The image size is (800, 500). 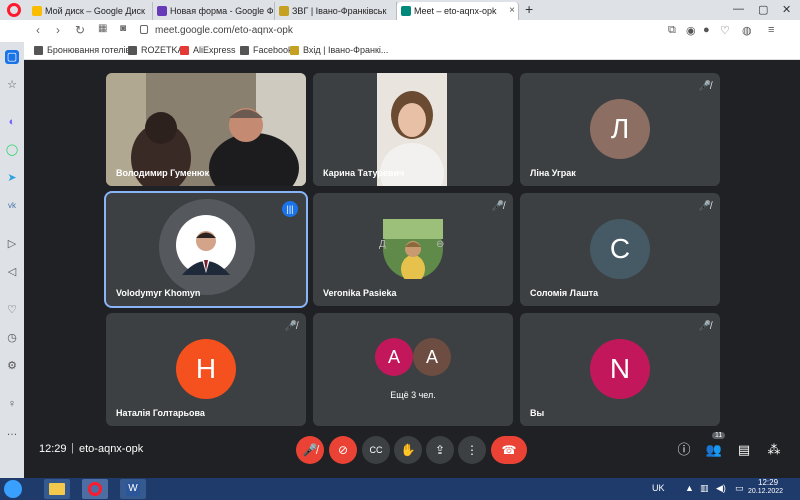 What do you see at coordinates (440, 450) in the screenshot?
I see `present-button: ⇪` at bounding box center [440, 450].